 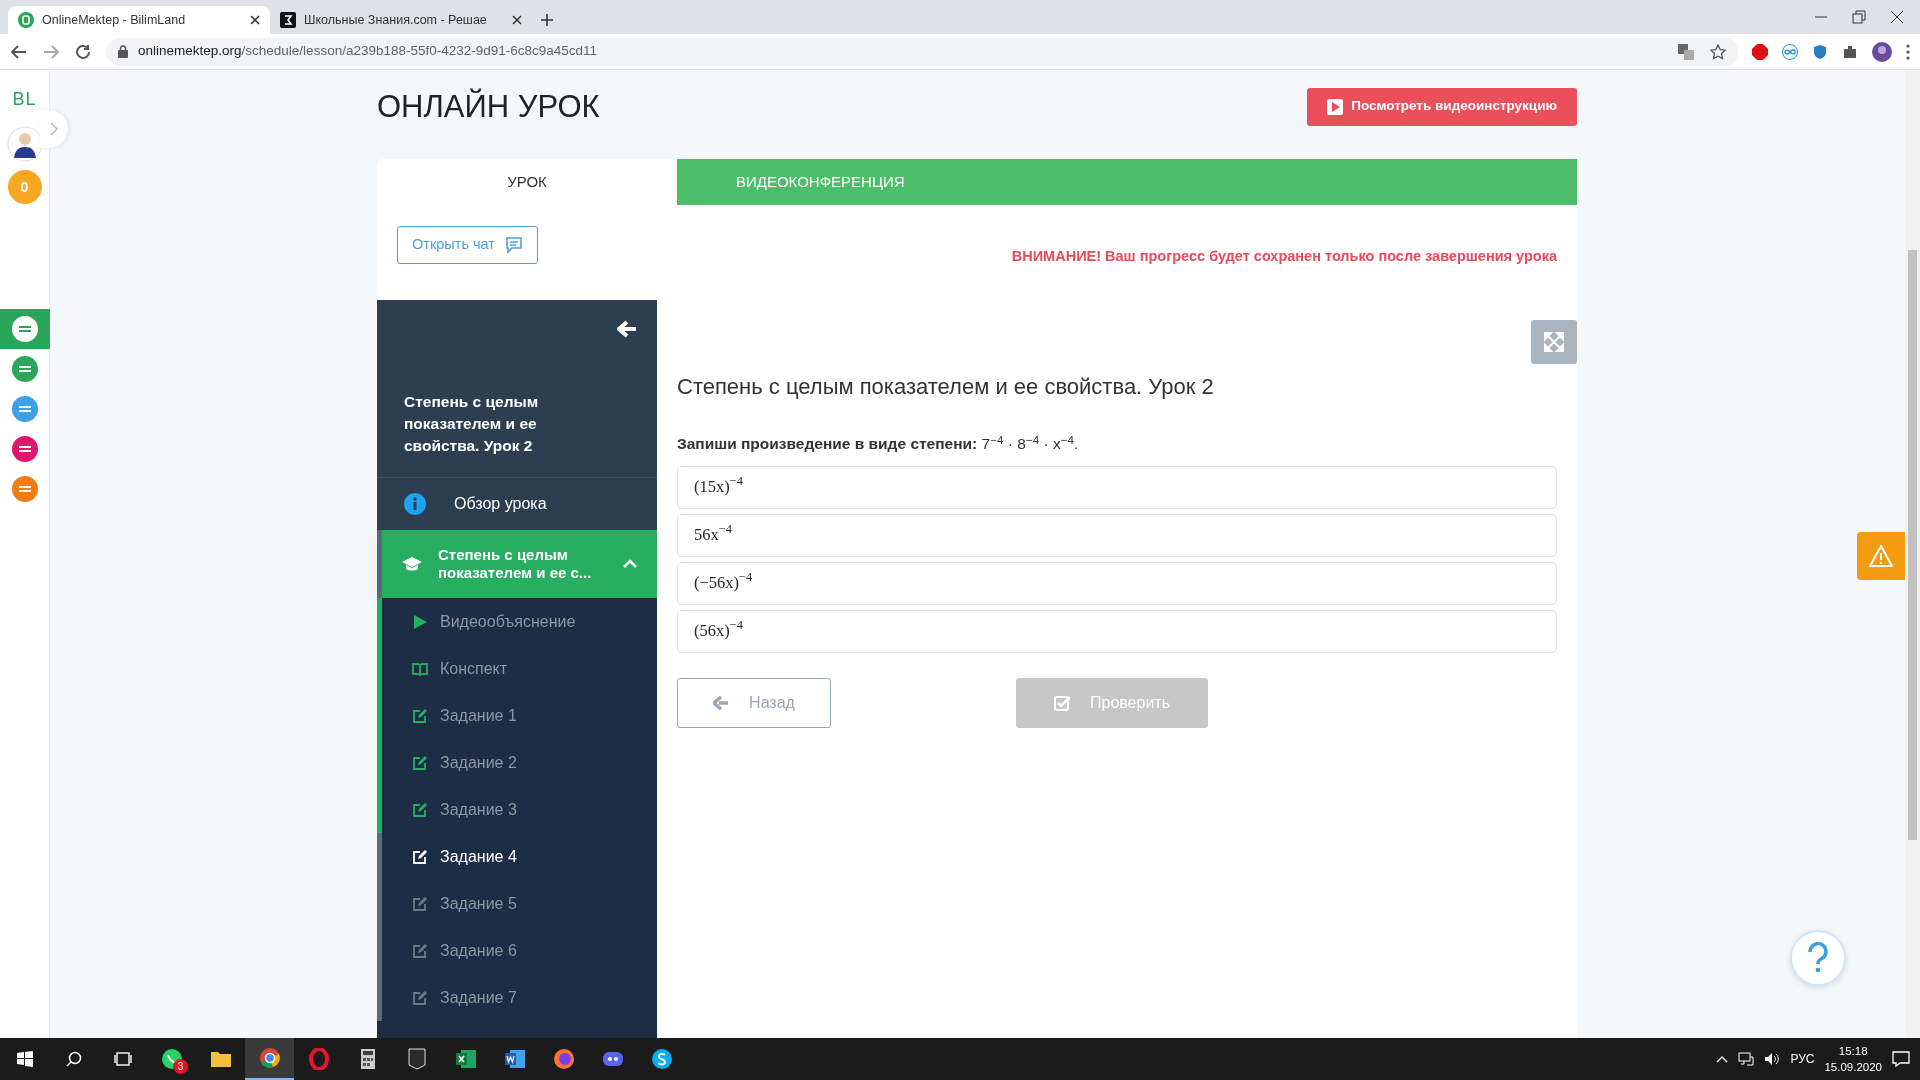 I want to click on browser-tab: Школьные Знания.com - Решае, so click(x=401, y=20).